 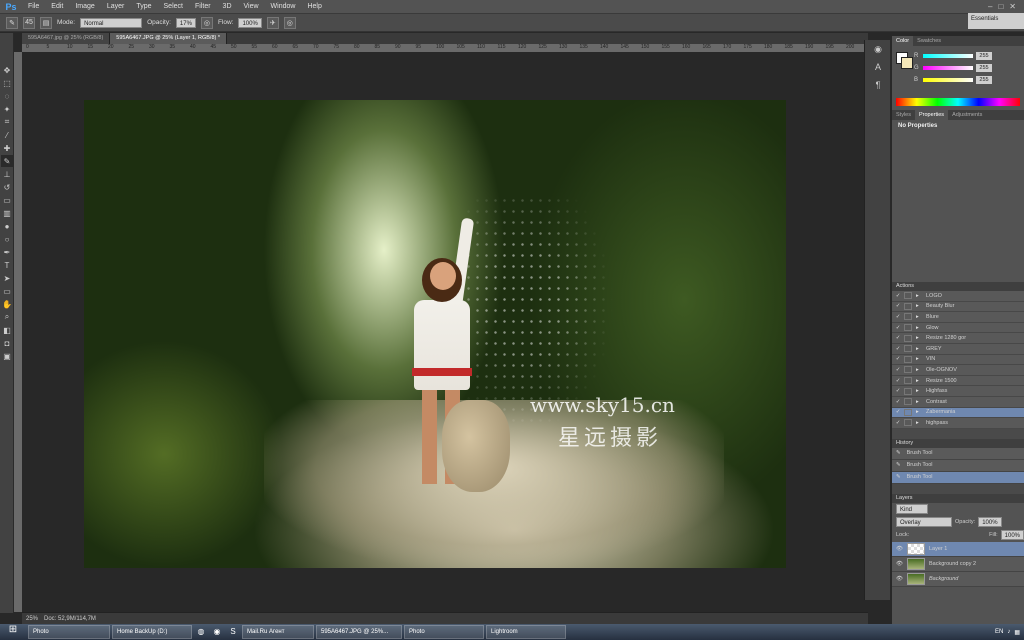 What do you see at coordinates (1012, 6) in the screenshot?
I see `close-button: ✕` at bounding box center [1012, 6].